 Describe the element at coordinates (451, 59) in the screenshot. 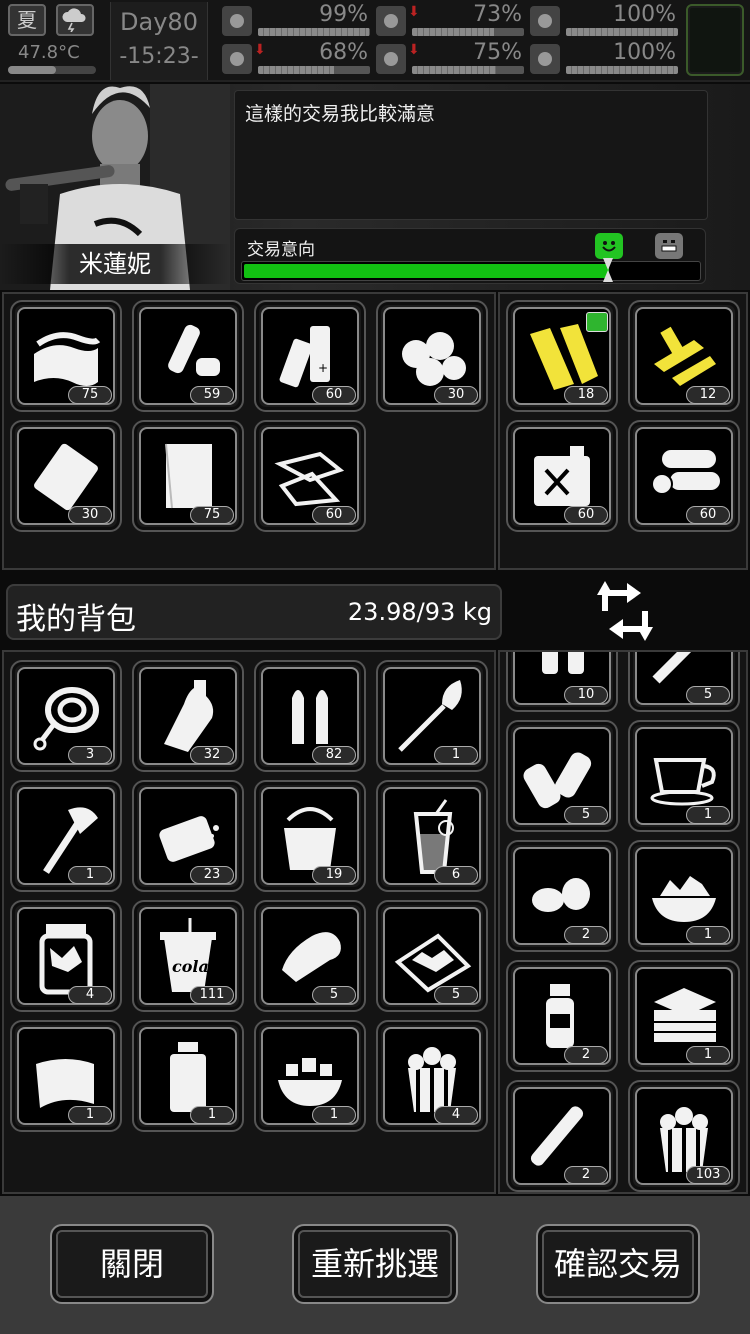

I see `stat-thirst: ⬇ 75%` at that location.